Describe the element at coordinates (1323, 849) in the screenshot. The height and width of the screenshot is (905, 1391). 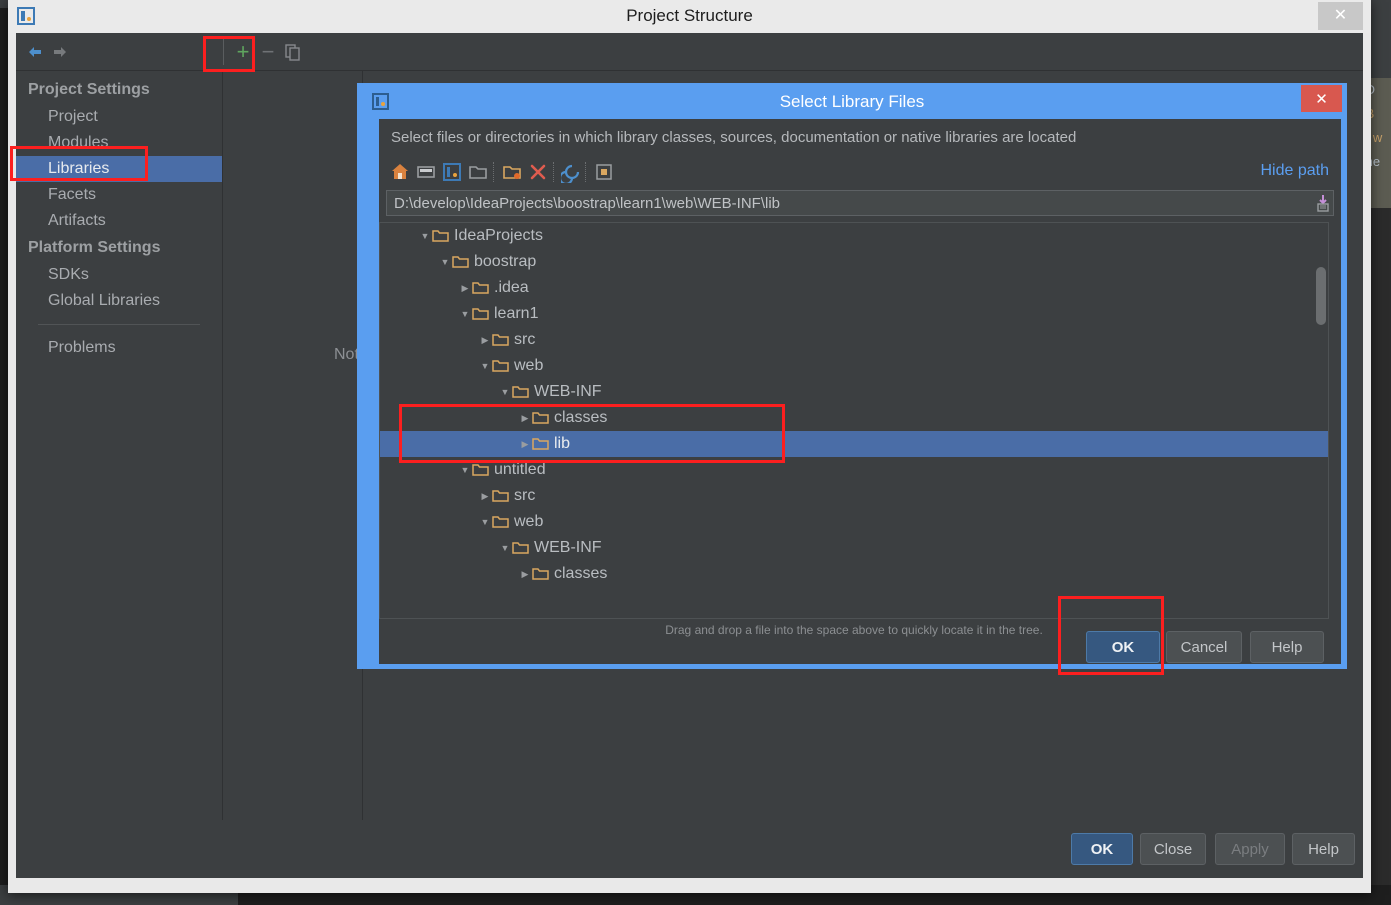
I see `help-button: Help` at that location.